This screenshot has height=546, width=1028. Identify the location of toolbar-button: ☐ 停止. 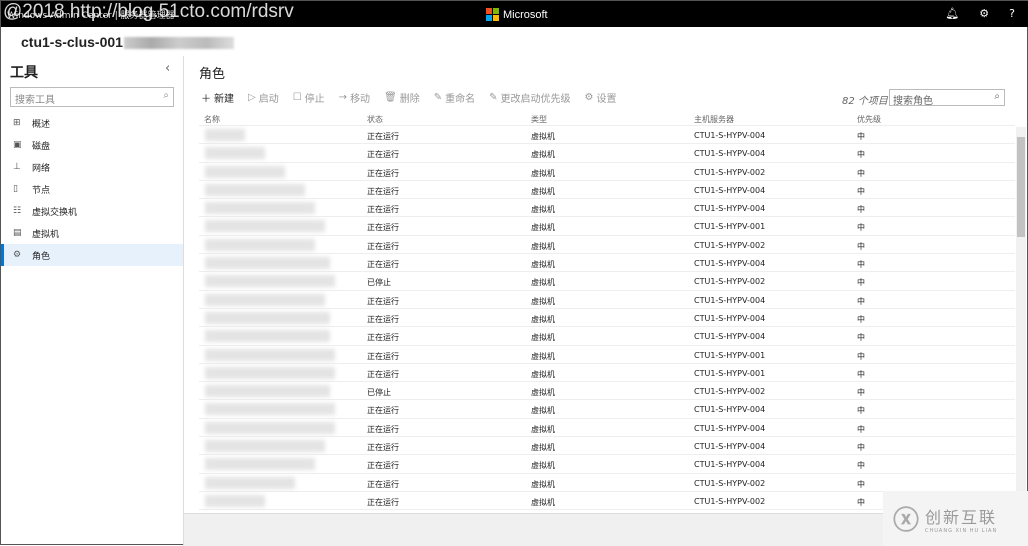
(309, 97).